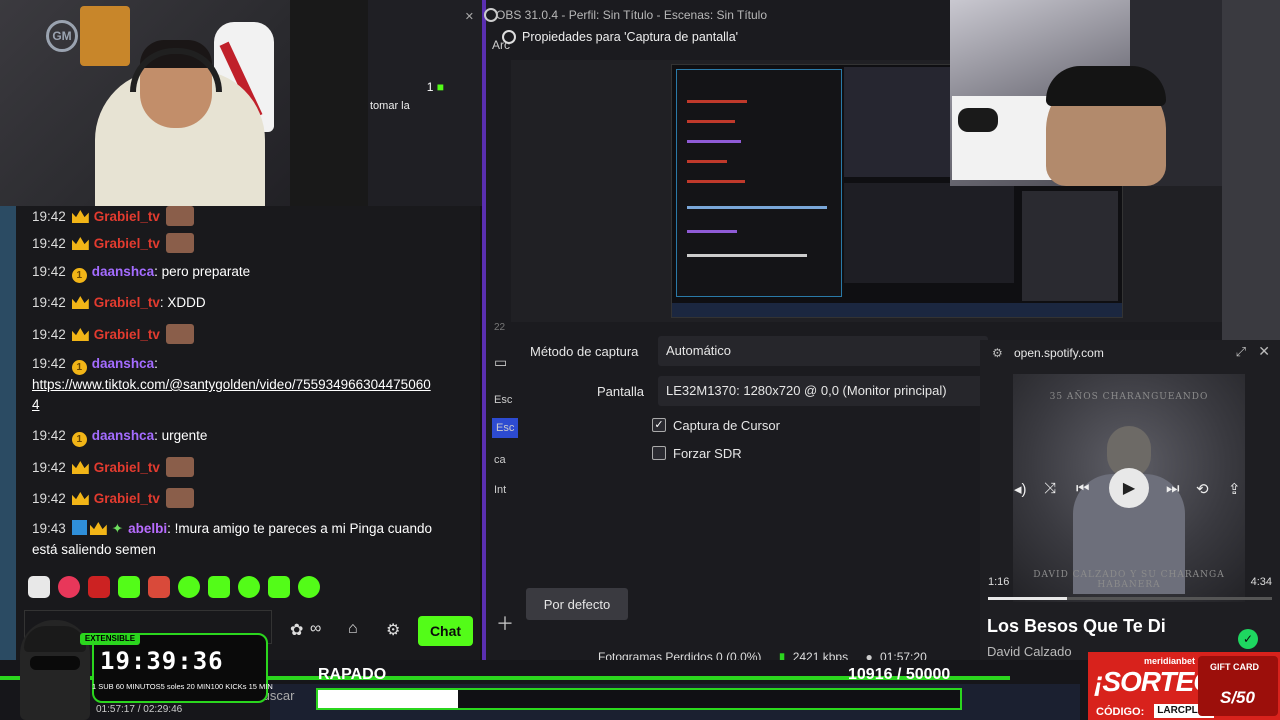 The image size is (1280, 720). Describe the element at coordinates (329, 103) in the screenshot. I see `background-shelf` at that location.